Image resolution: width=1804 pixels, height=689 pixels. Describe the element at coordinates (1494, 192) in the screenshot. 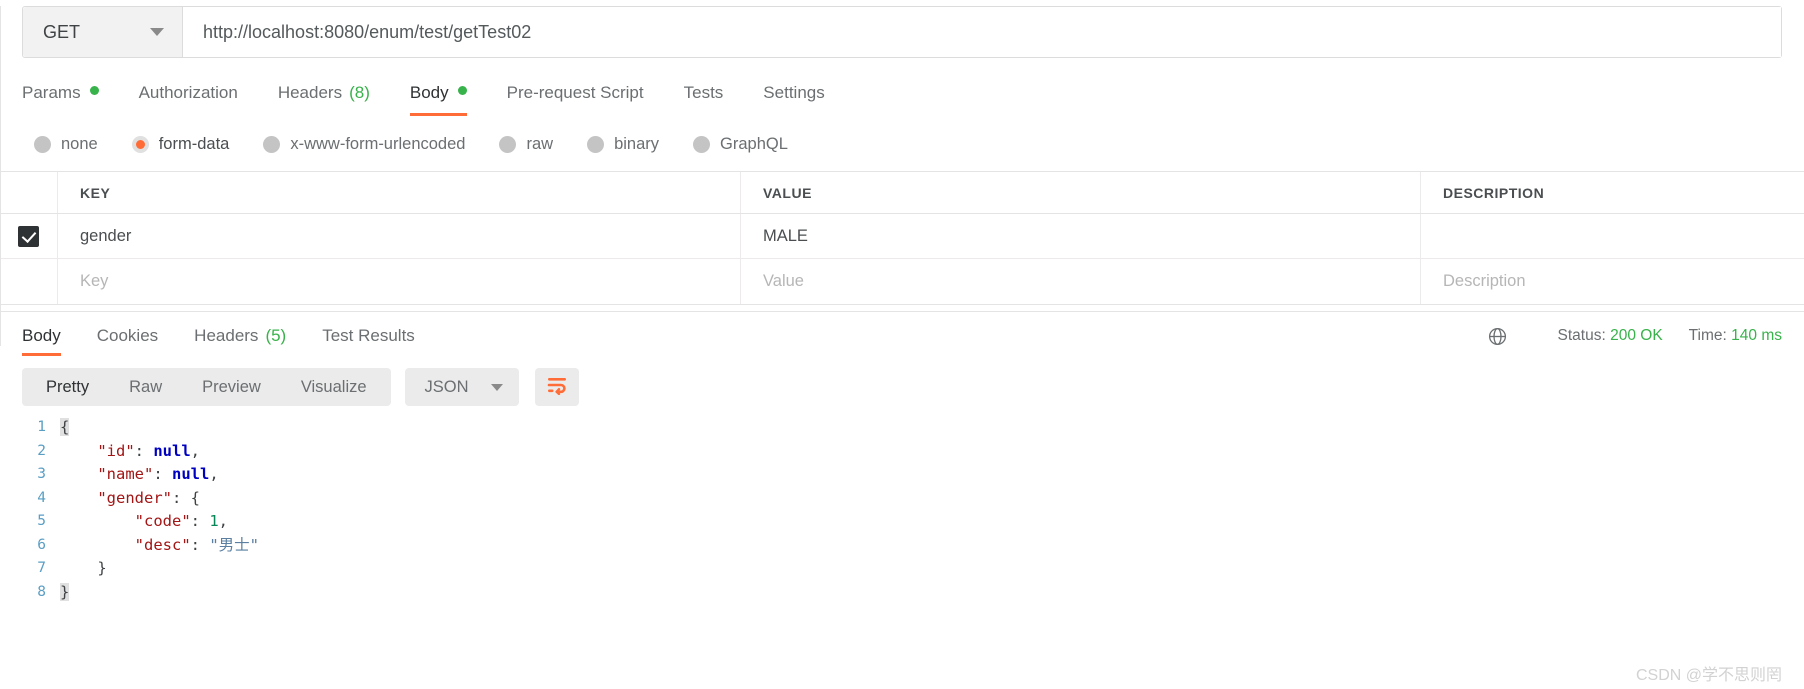

I see `column-header-description: DESCRIPTION` at that location.